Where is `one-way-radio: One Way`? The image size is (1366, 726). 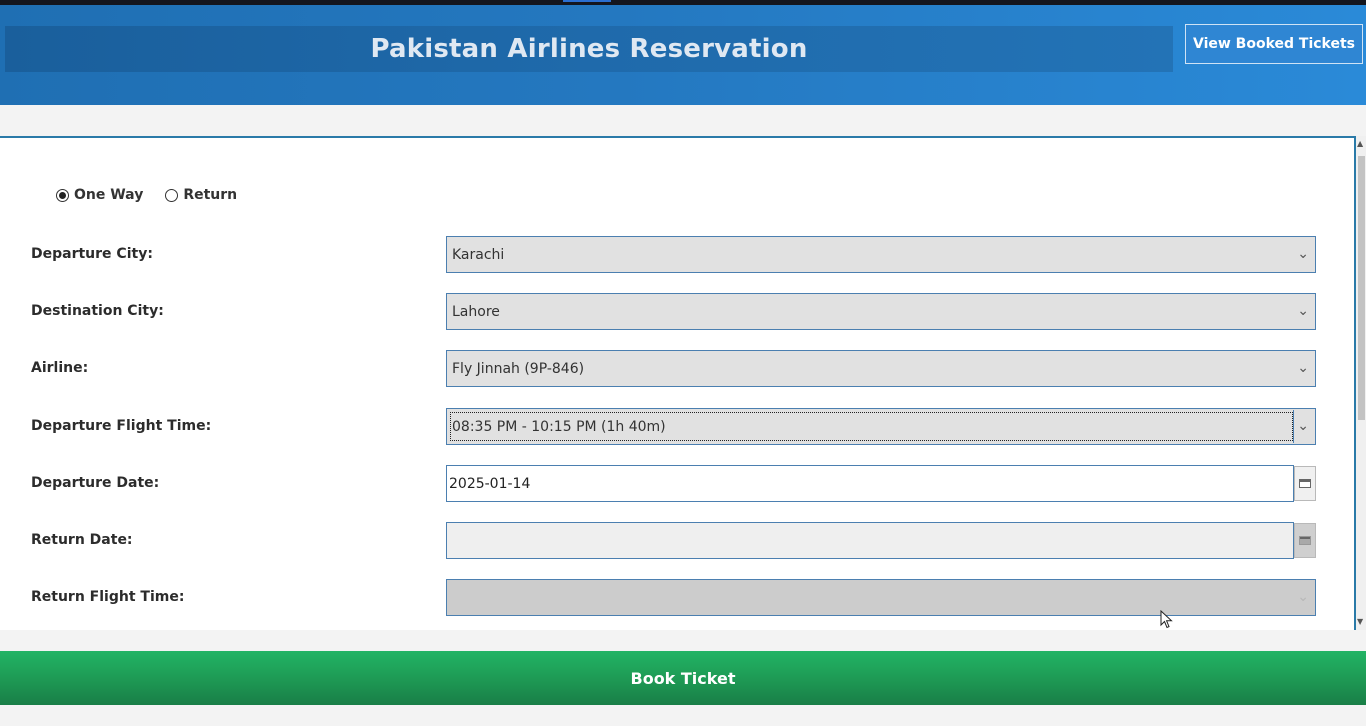 one-way-radio: One Way is located at coordinates (99, 195).